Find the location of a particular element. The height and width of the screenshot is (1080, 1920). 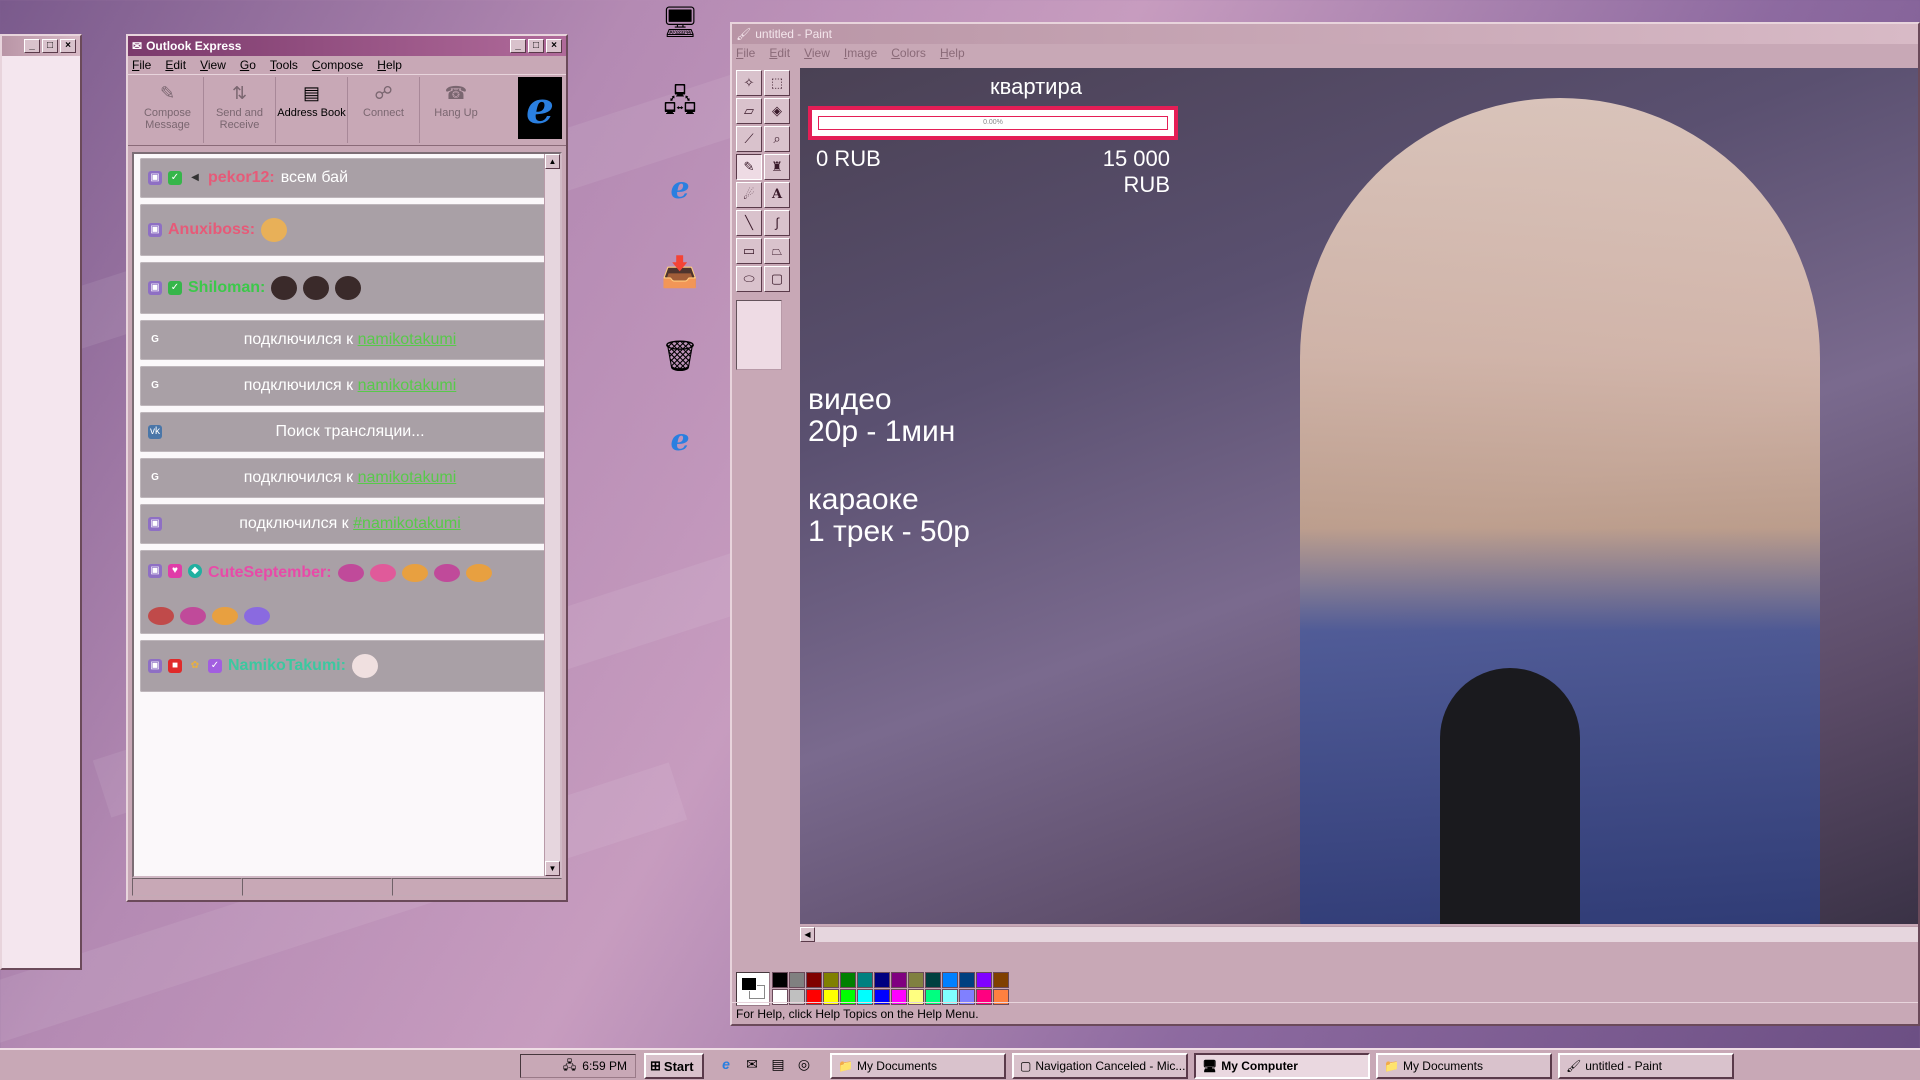

task-paint: 🖌 untitled - Paint is located at coordinates (1646, 1066).